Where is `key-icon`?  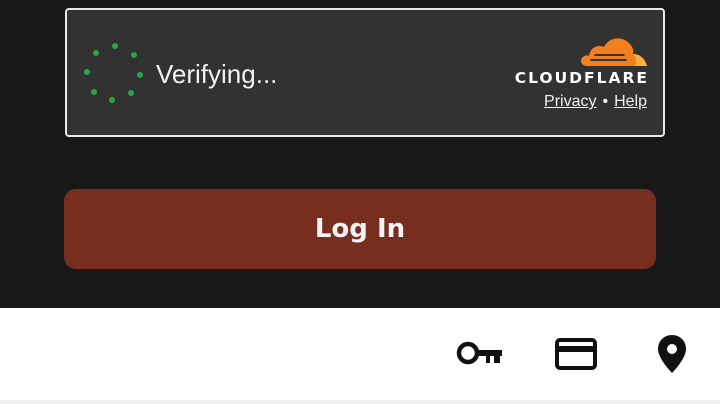 key-icon is located at coordinates (479, 353).